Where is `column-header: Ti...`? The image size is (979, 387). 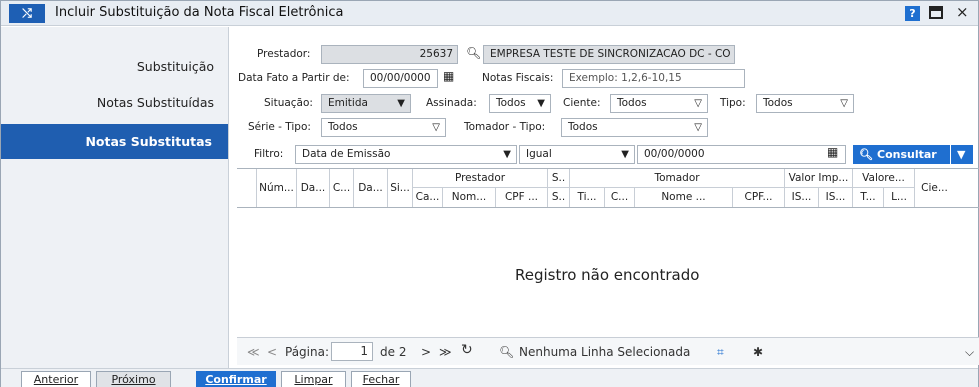
column-header: Ti... is located at coordinates (586, 197).